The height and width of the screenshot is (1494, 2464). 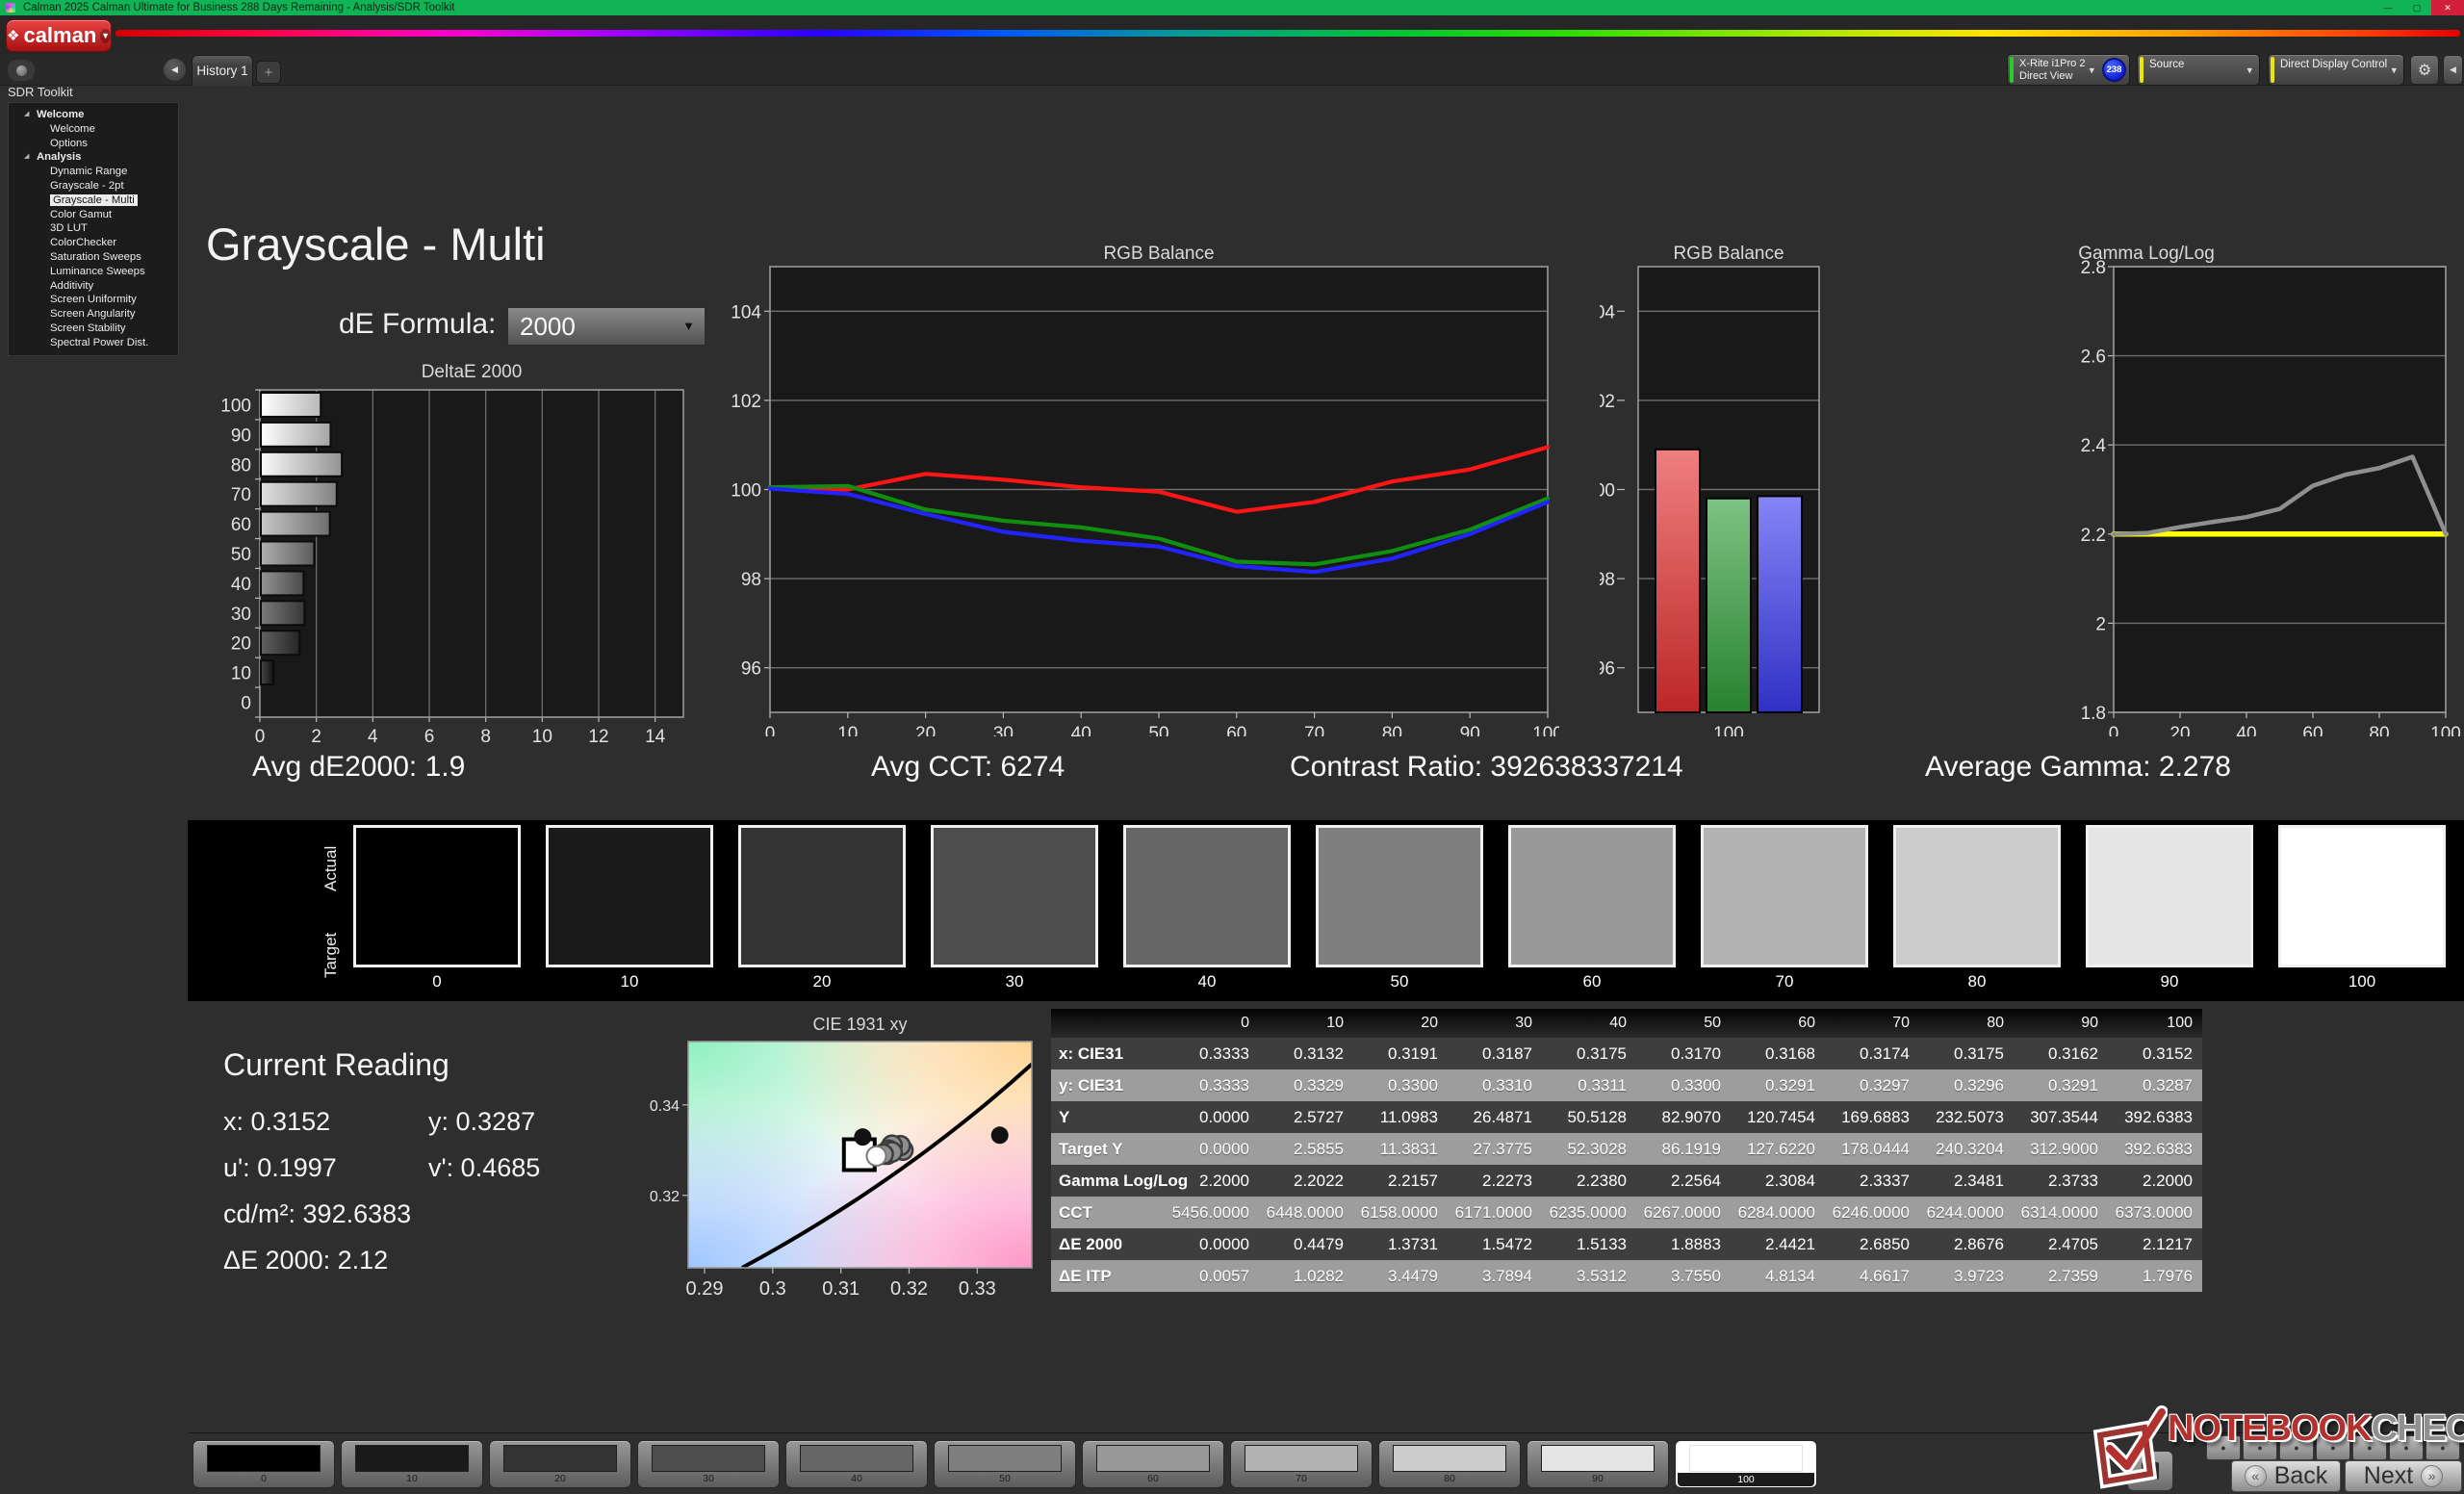 I want to click on average-gamma-stat: Average Gamma: 2.278, so click(x=2078, y=767).